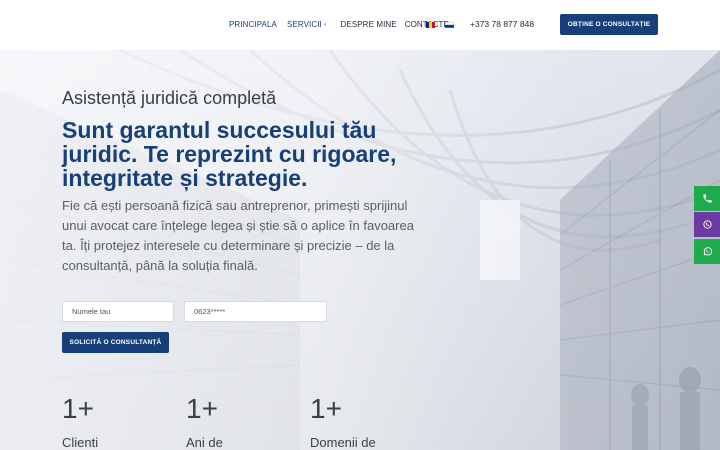 This screenshot has height=450, width=720. I want to click on call-button, so click(707, 198).